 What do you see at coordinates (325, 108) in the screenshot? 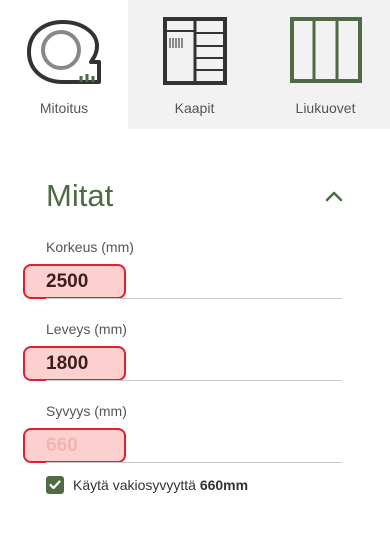
I see `tab-label: Liukuovet` at bounding box center [325, 108].